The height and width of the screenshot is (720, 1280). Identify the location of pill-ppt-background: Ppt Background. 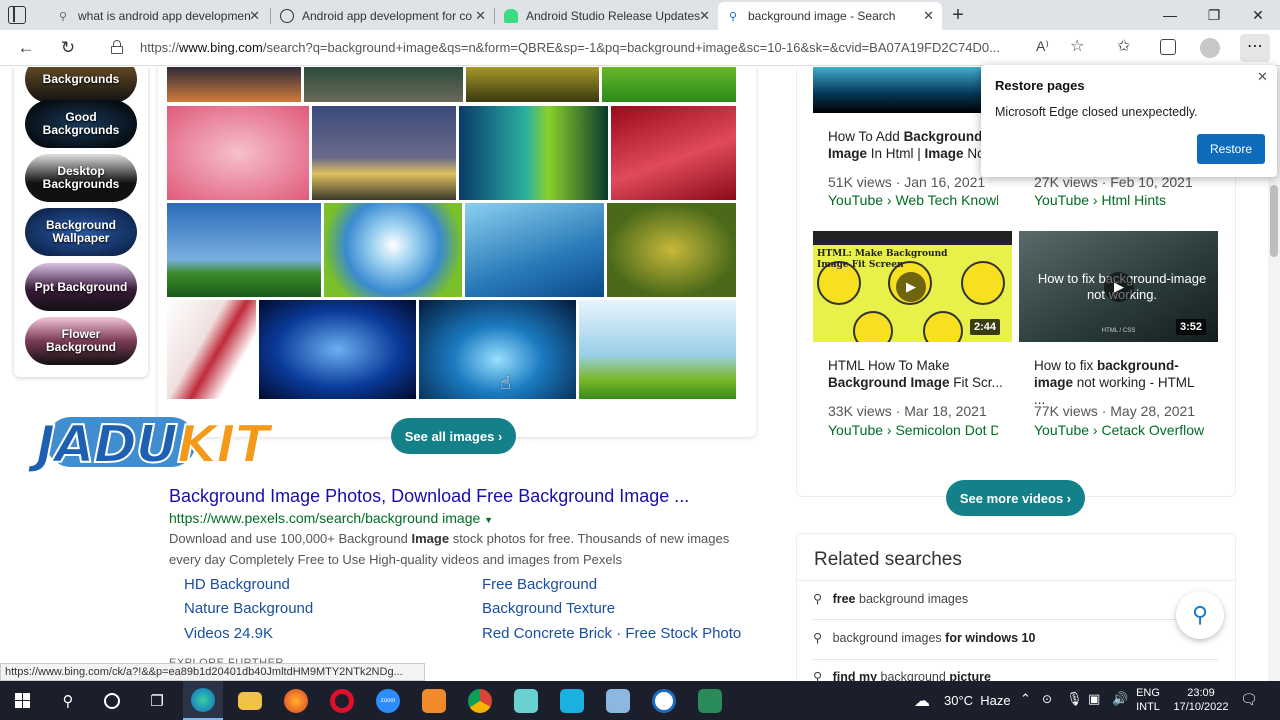
(81, 287).